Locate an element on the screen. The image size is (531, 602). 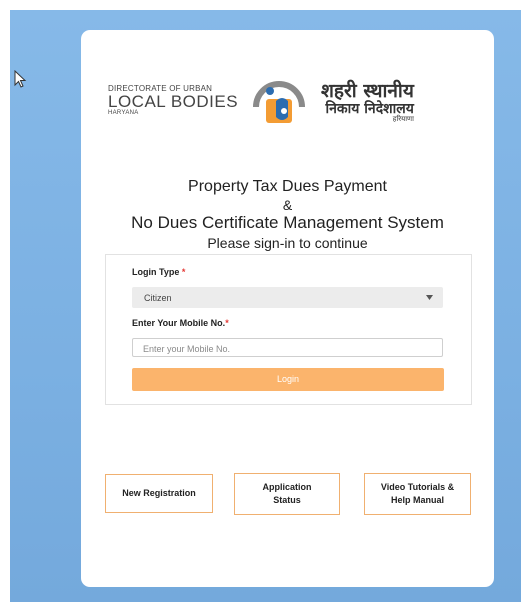
chevron-down-icon is located at coordinates (429, 297).